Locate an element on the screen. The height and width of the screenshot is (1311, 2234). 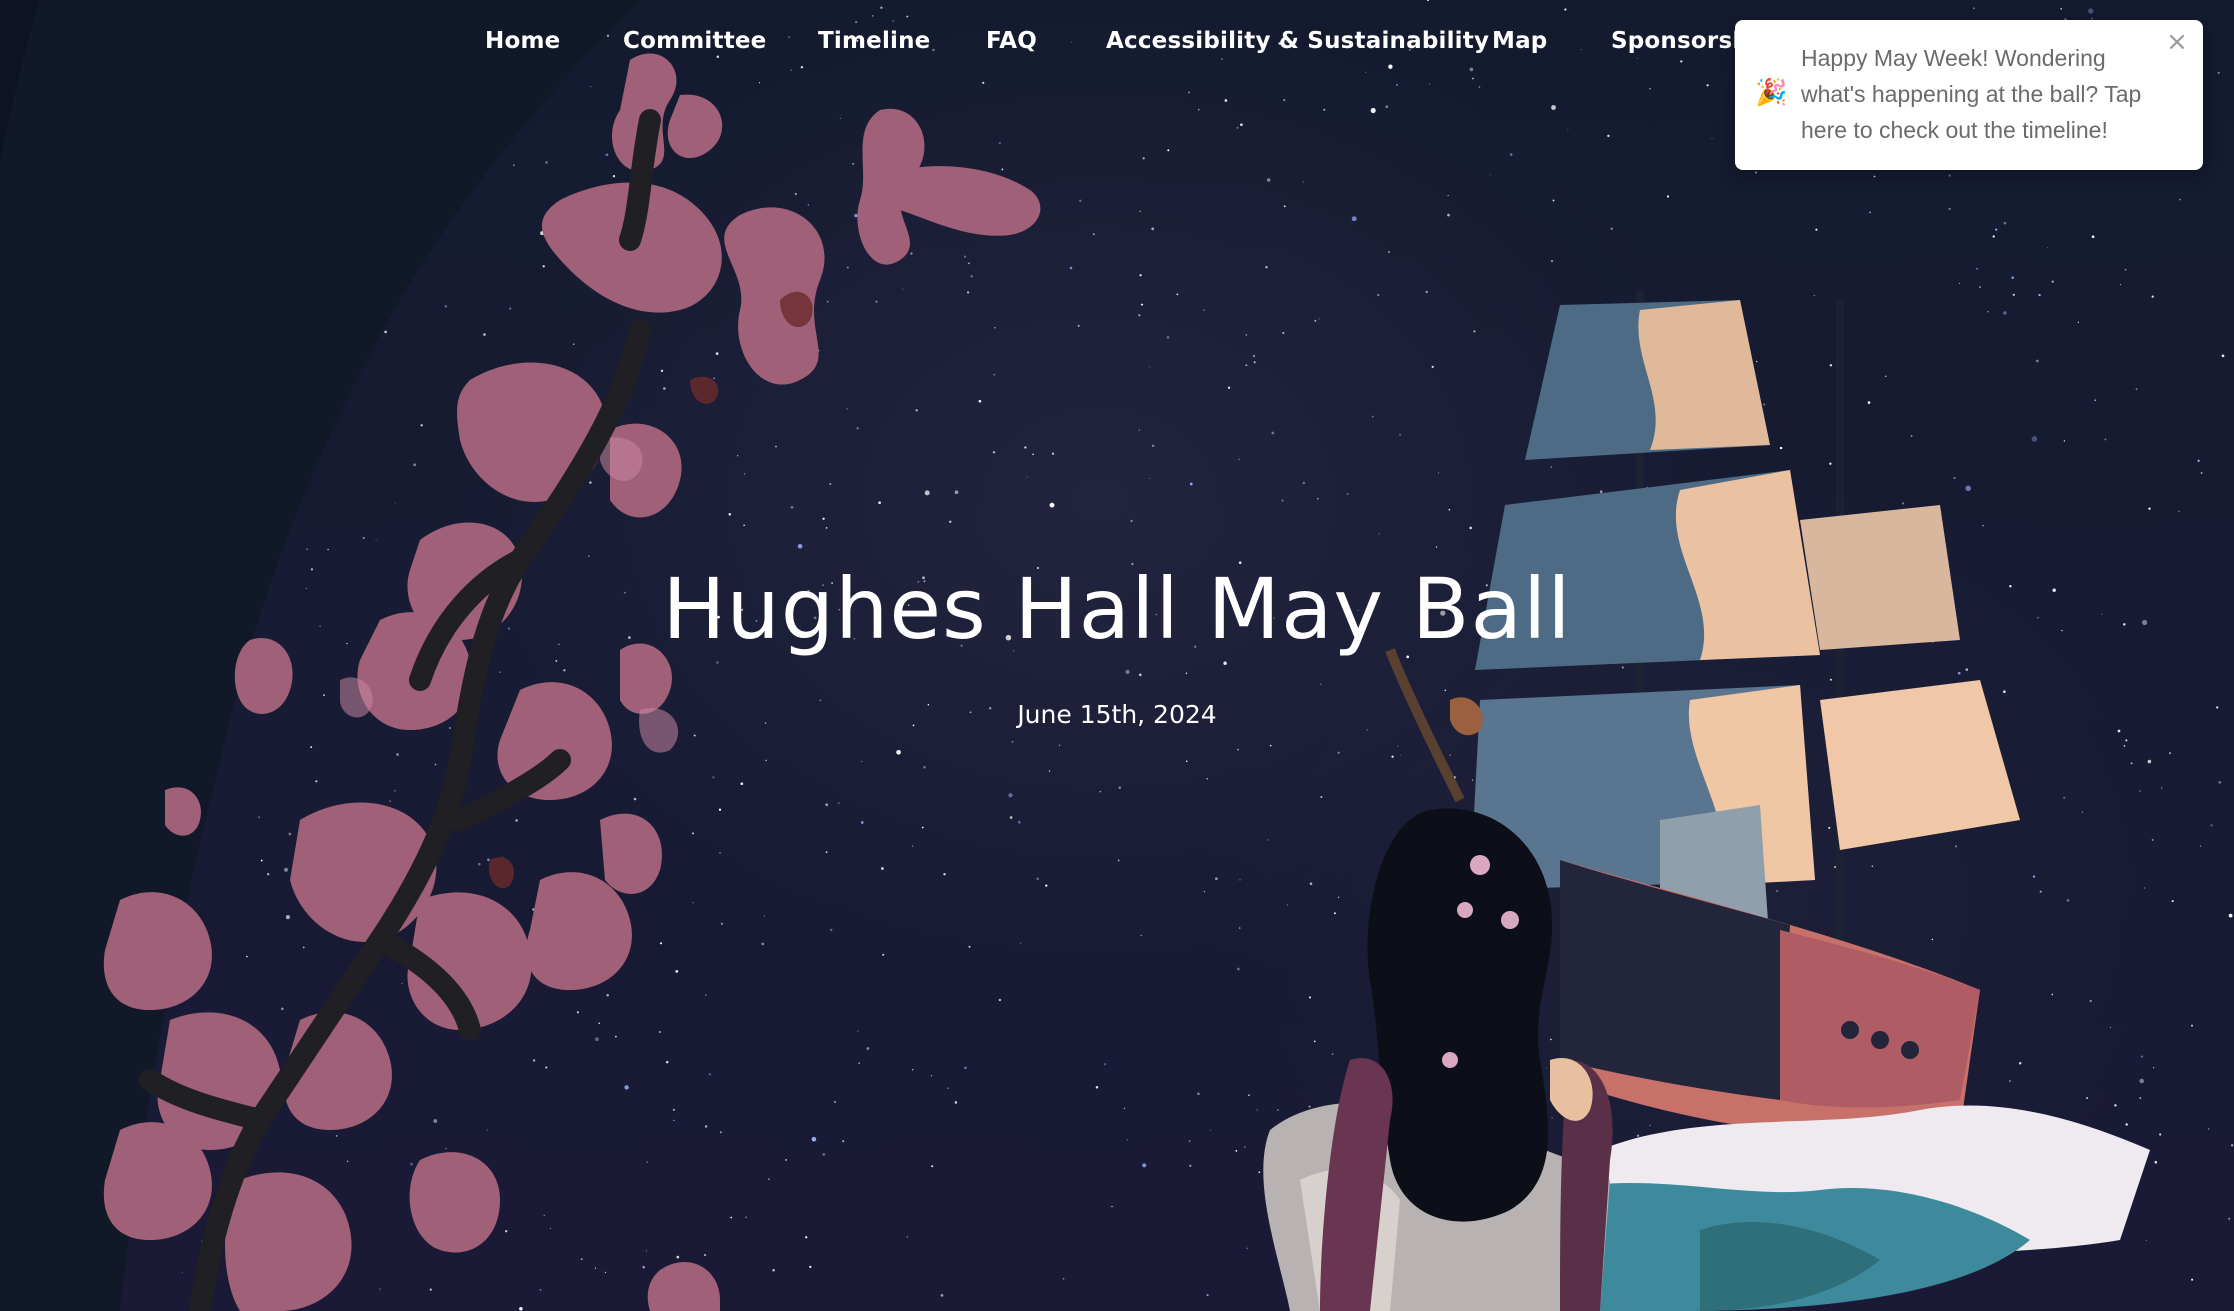
event-date: June 15th, 2024 is located at coordinates (1117, 714).